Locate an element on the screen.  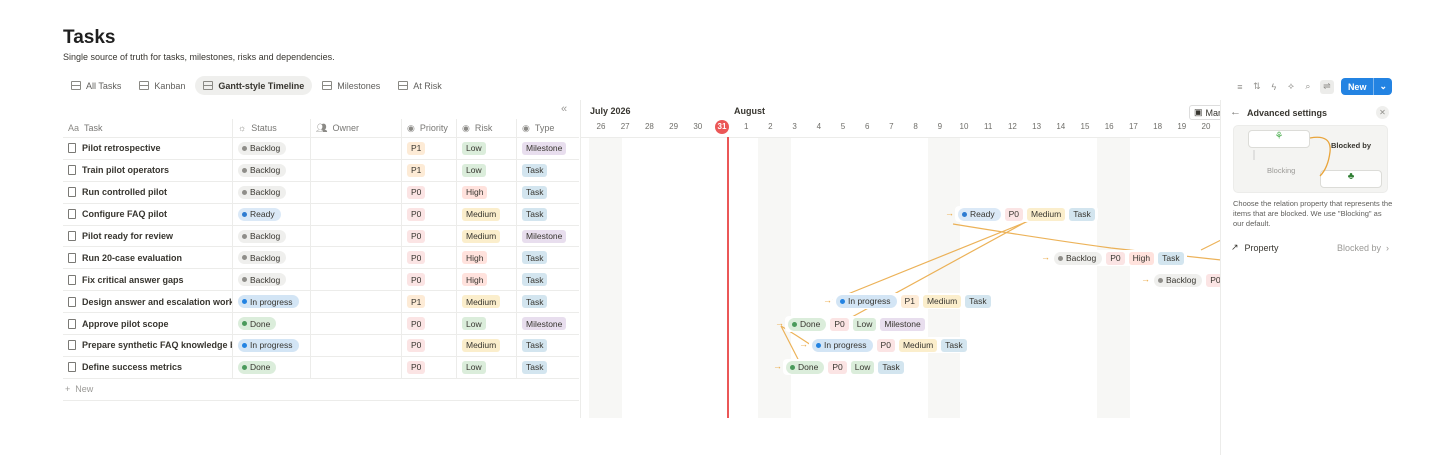
table-row: Run 20-case evaluation Backlog P0 High Task is located at coordinates (321, 258).